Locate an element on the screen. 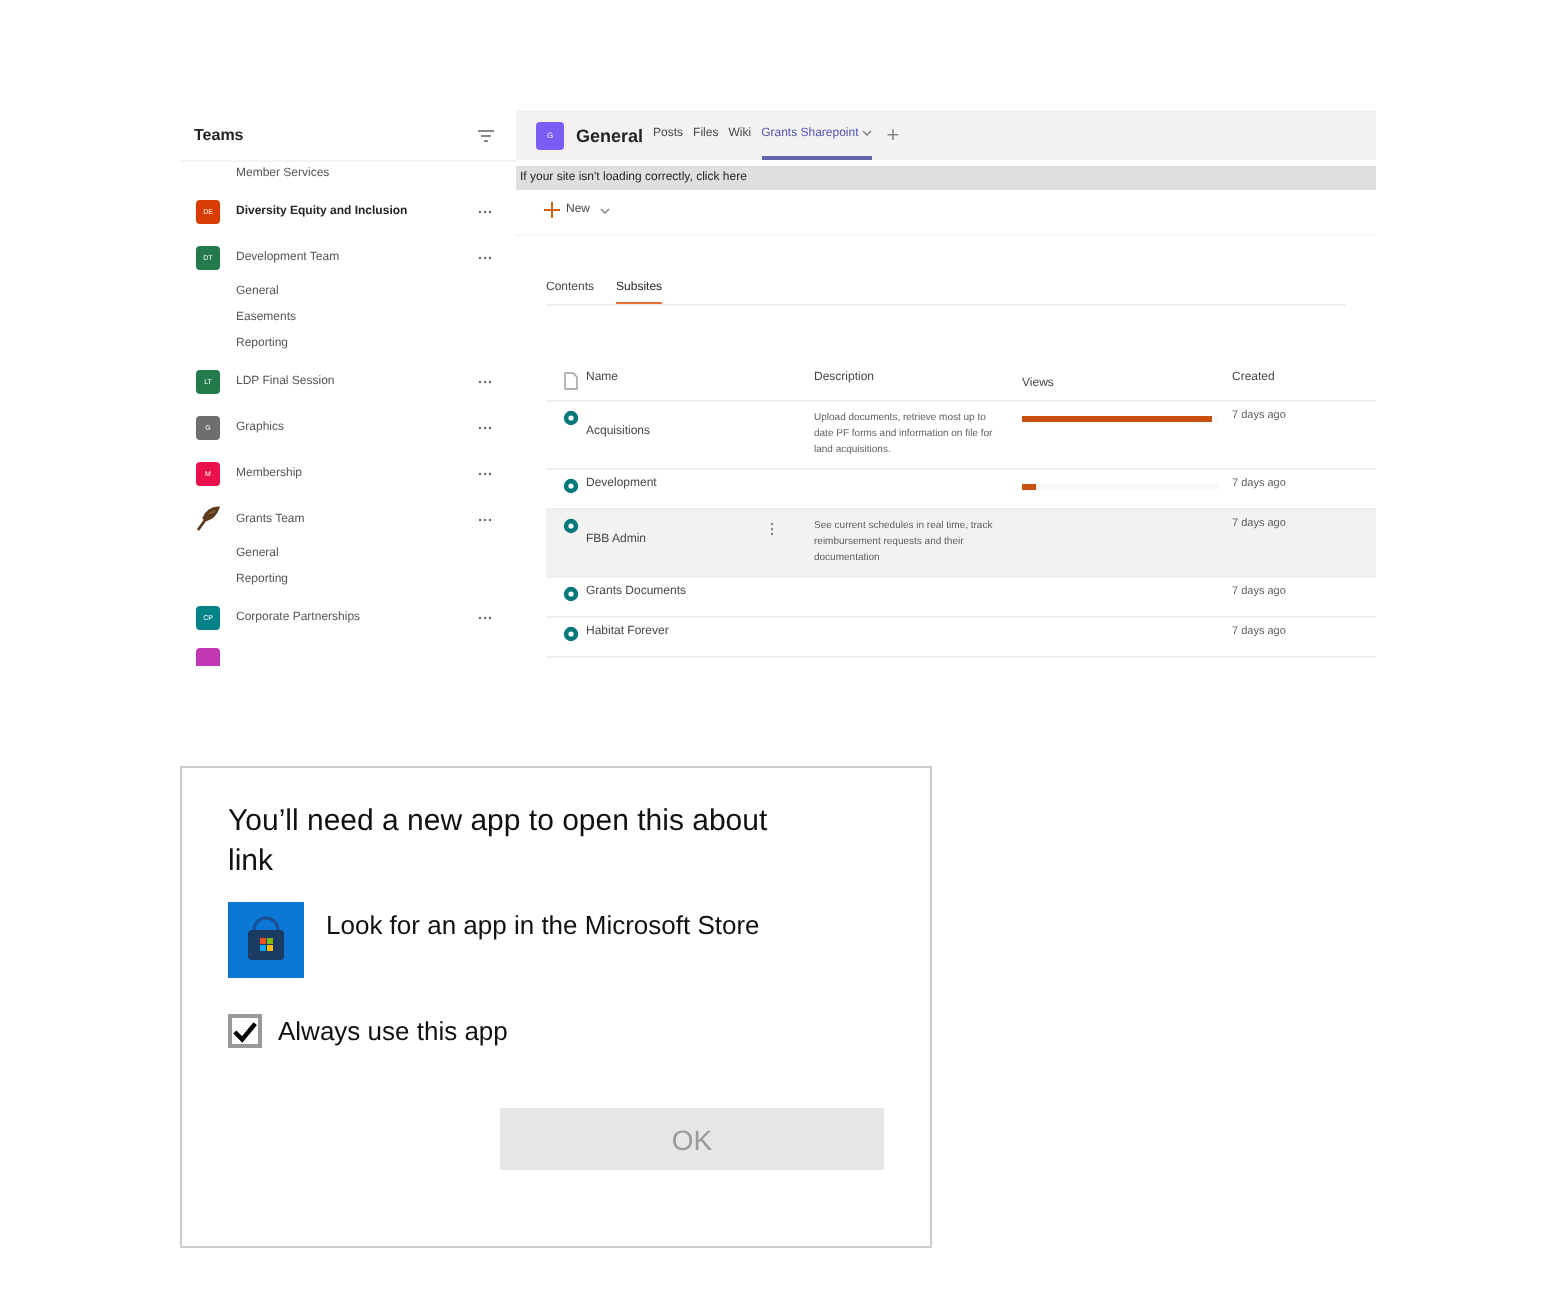 Image resolution: width=1558 pixels, height=1292 pixels. filter-icon is located at coordinates (486, 135).